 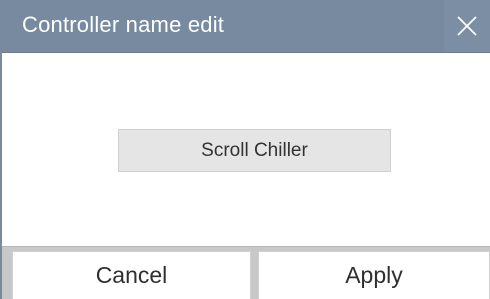 I want to click on close-button, so click(x=467, y=26).